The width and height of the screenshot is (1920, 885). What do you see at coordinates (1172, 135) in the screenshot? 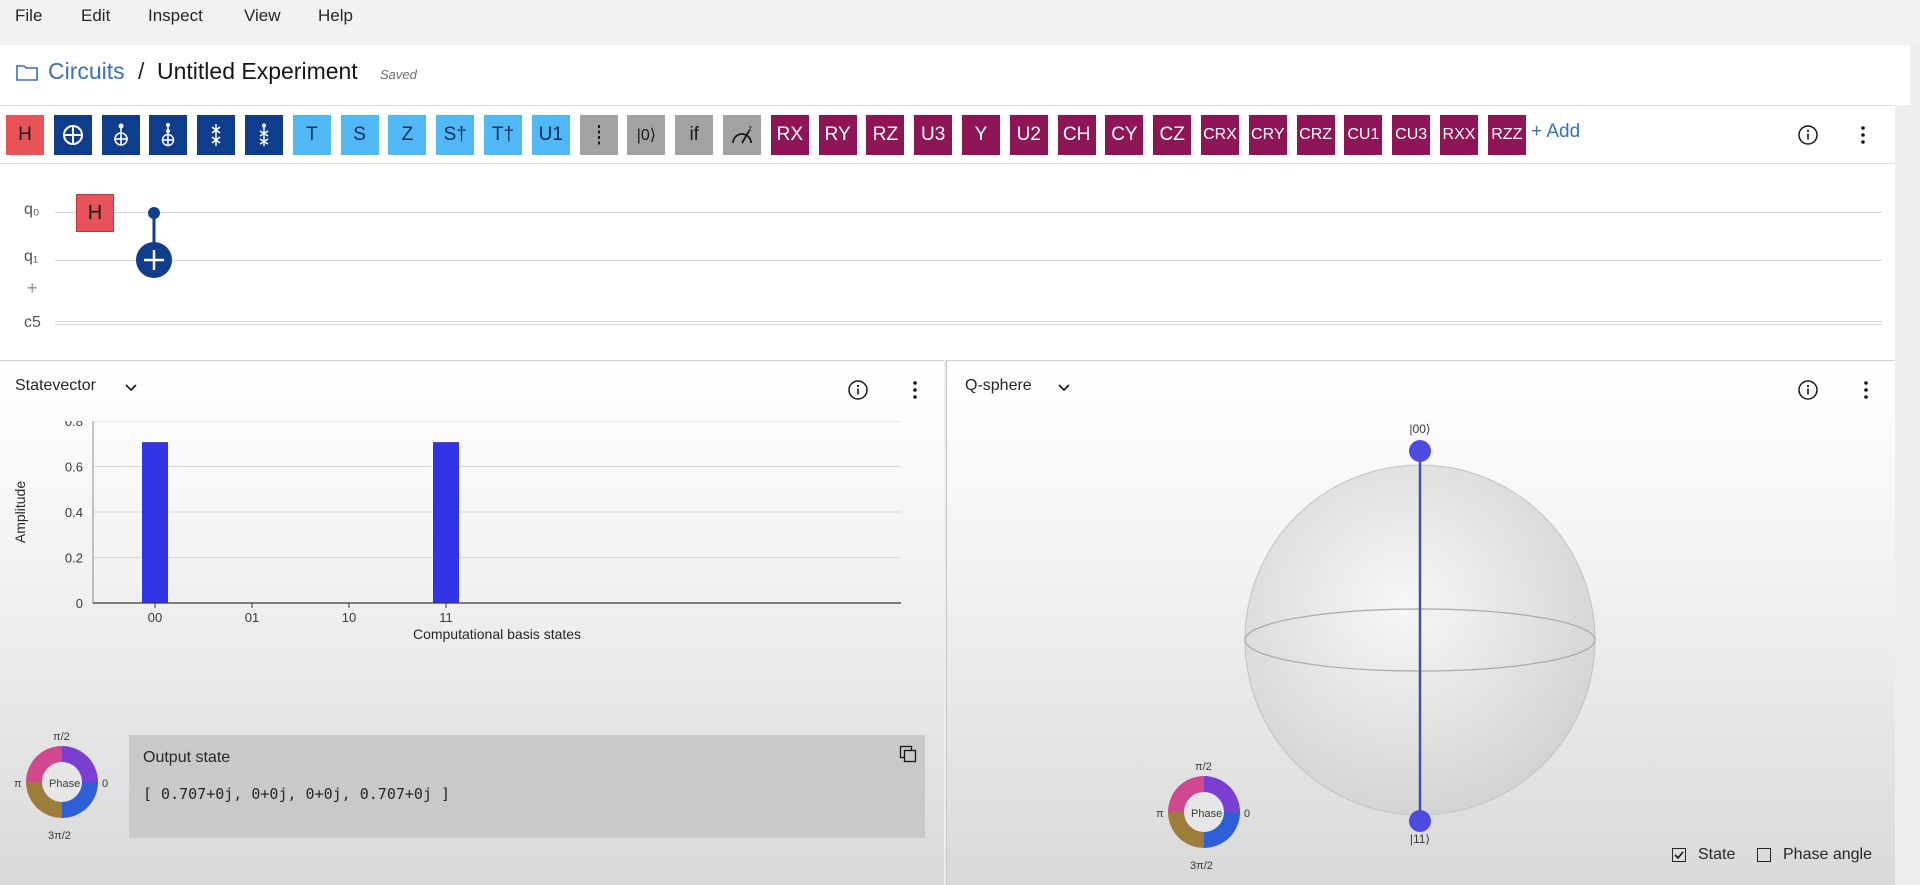
I see `gate-cz-button: CZ` at bounding box center [1172, 135].